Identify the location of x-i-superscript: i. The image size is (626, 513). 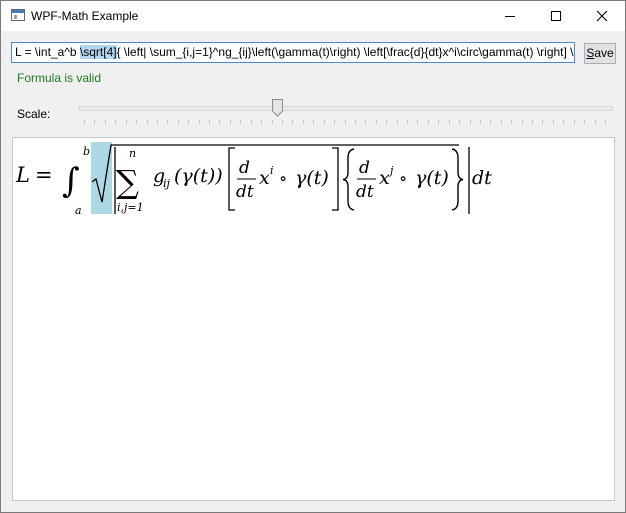
(272, 170).